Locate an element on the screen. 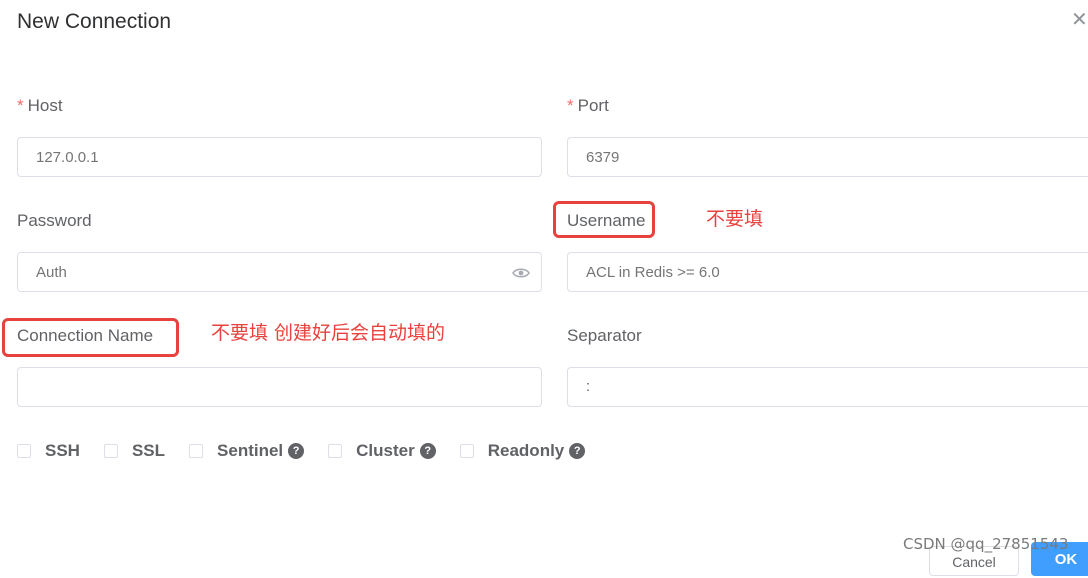 This screenshot has height=578, width=1088. connection-name-input is located at coordinates (279, 387).